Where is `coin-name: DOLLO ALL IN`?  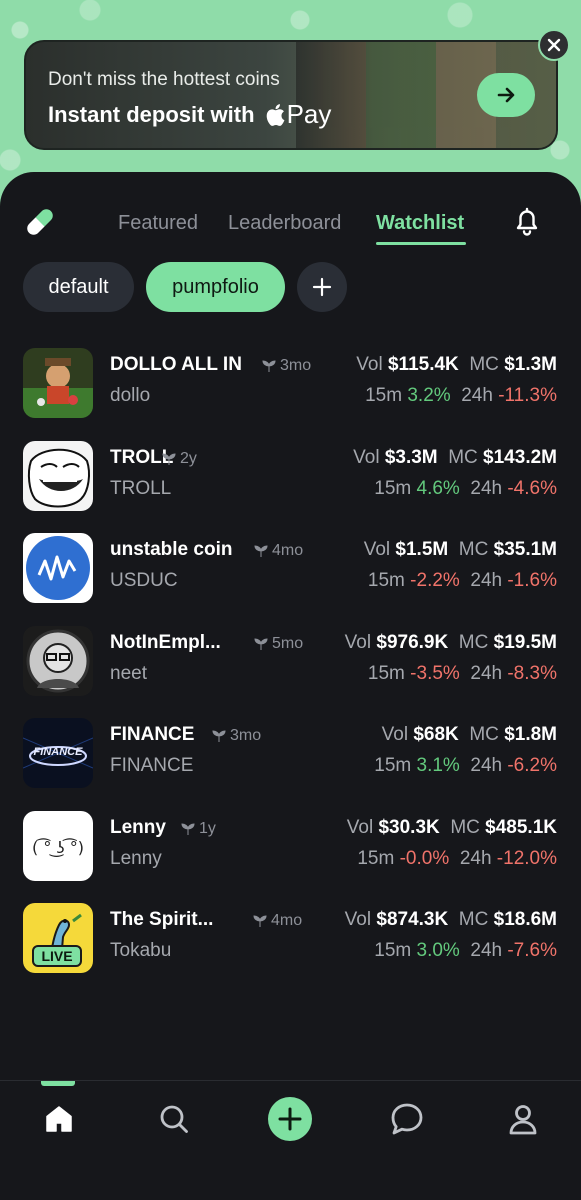 coin-name: DOLLO ALL IN is located at coordinates (176, 364).